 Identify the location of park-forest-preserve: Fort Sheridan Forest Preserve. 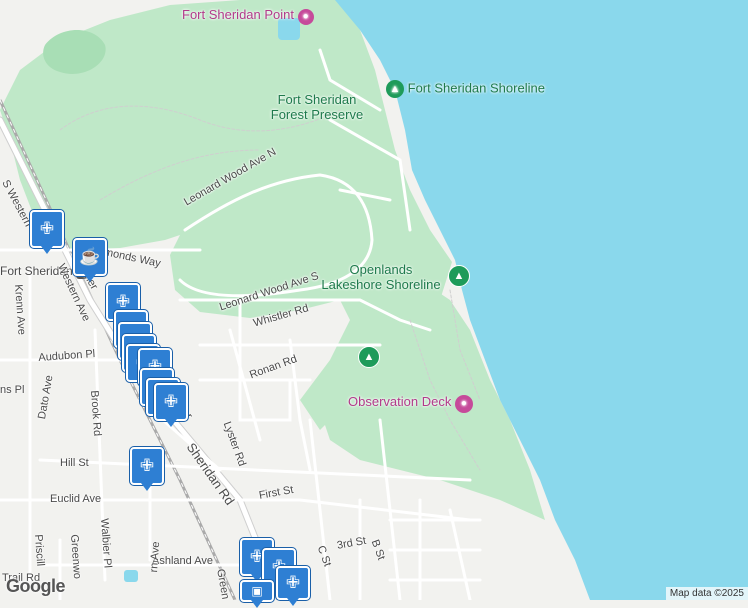
(317, 107).